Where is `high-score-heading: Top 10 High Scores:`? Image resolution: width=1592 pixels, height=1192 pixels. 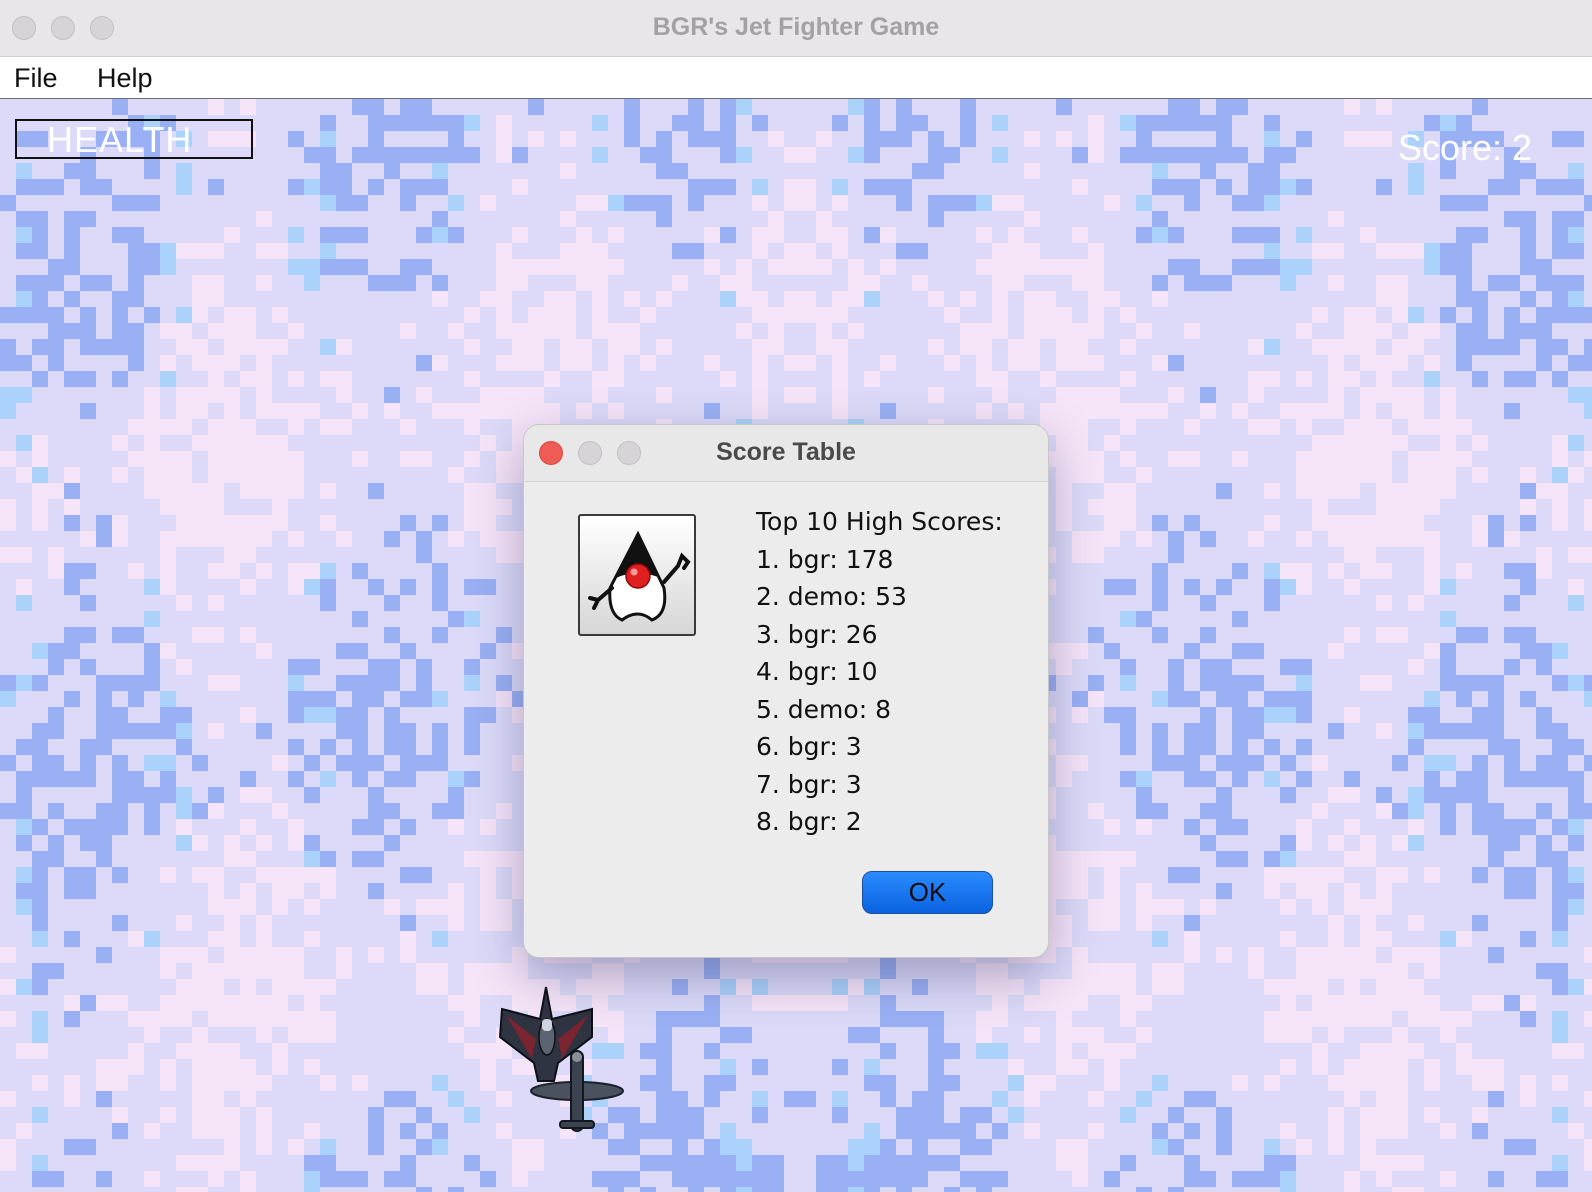
high-score-heading: Top 10 High Scores: is located at coordinates (879, 521).